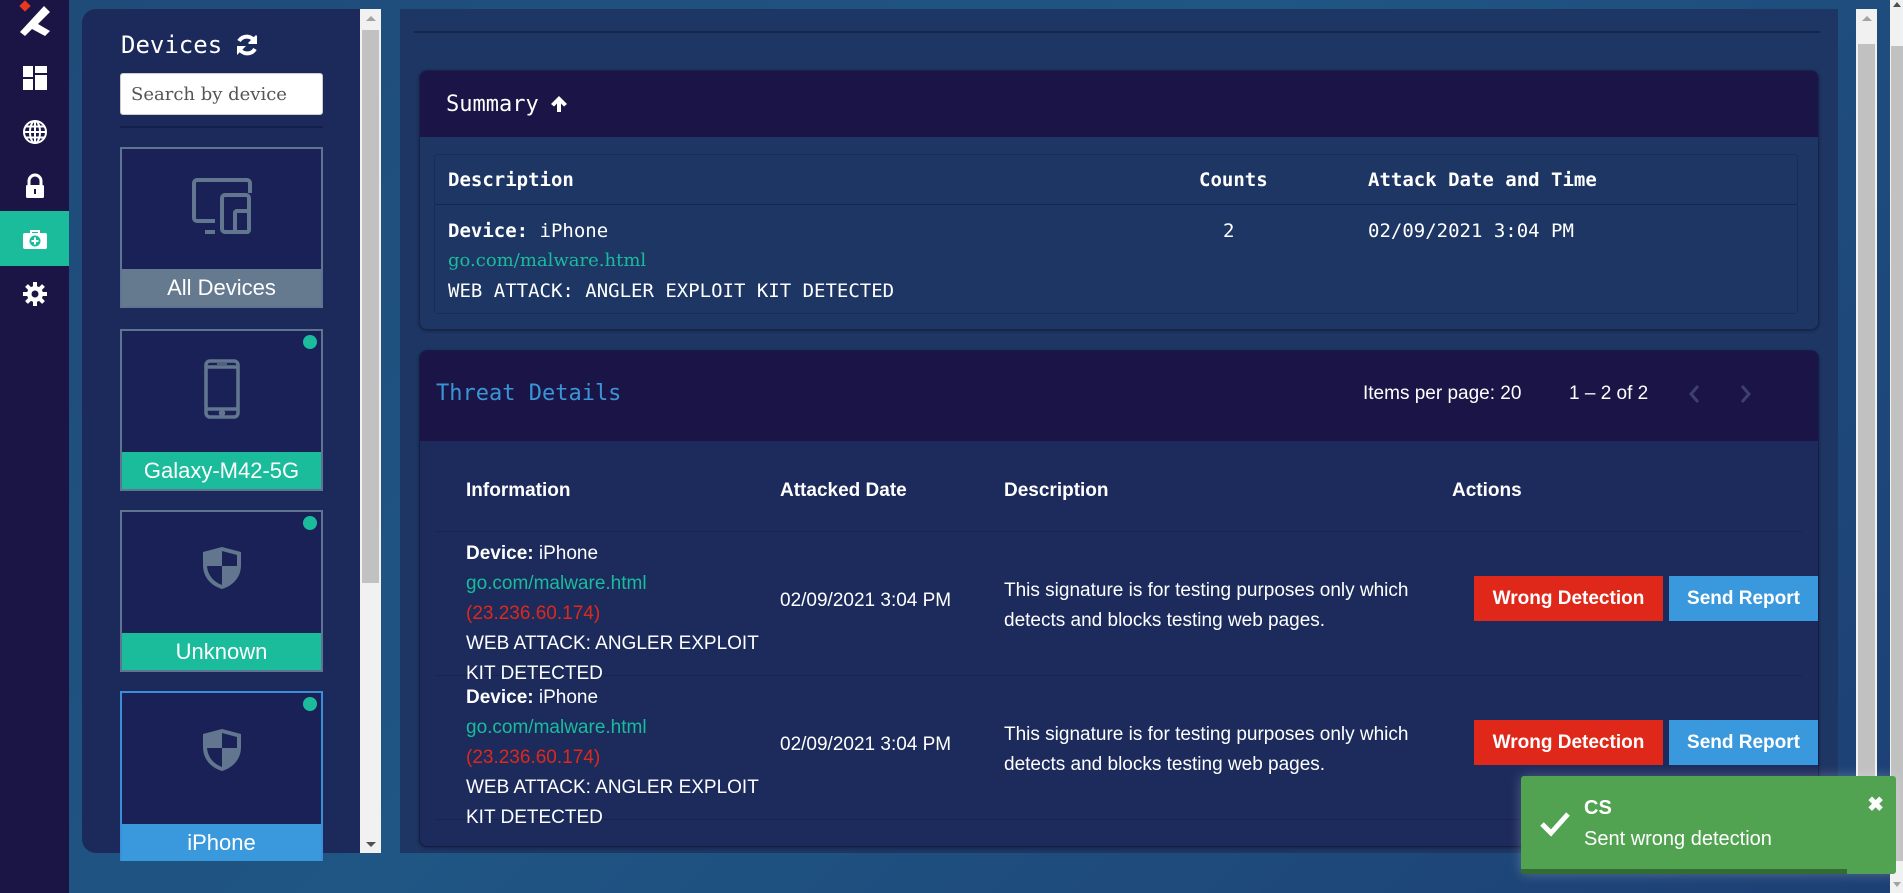 This screenshot has height=893, width=1903. I want to click on summary-title: Summary, so click(492, 104).